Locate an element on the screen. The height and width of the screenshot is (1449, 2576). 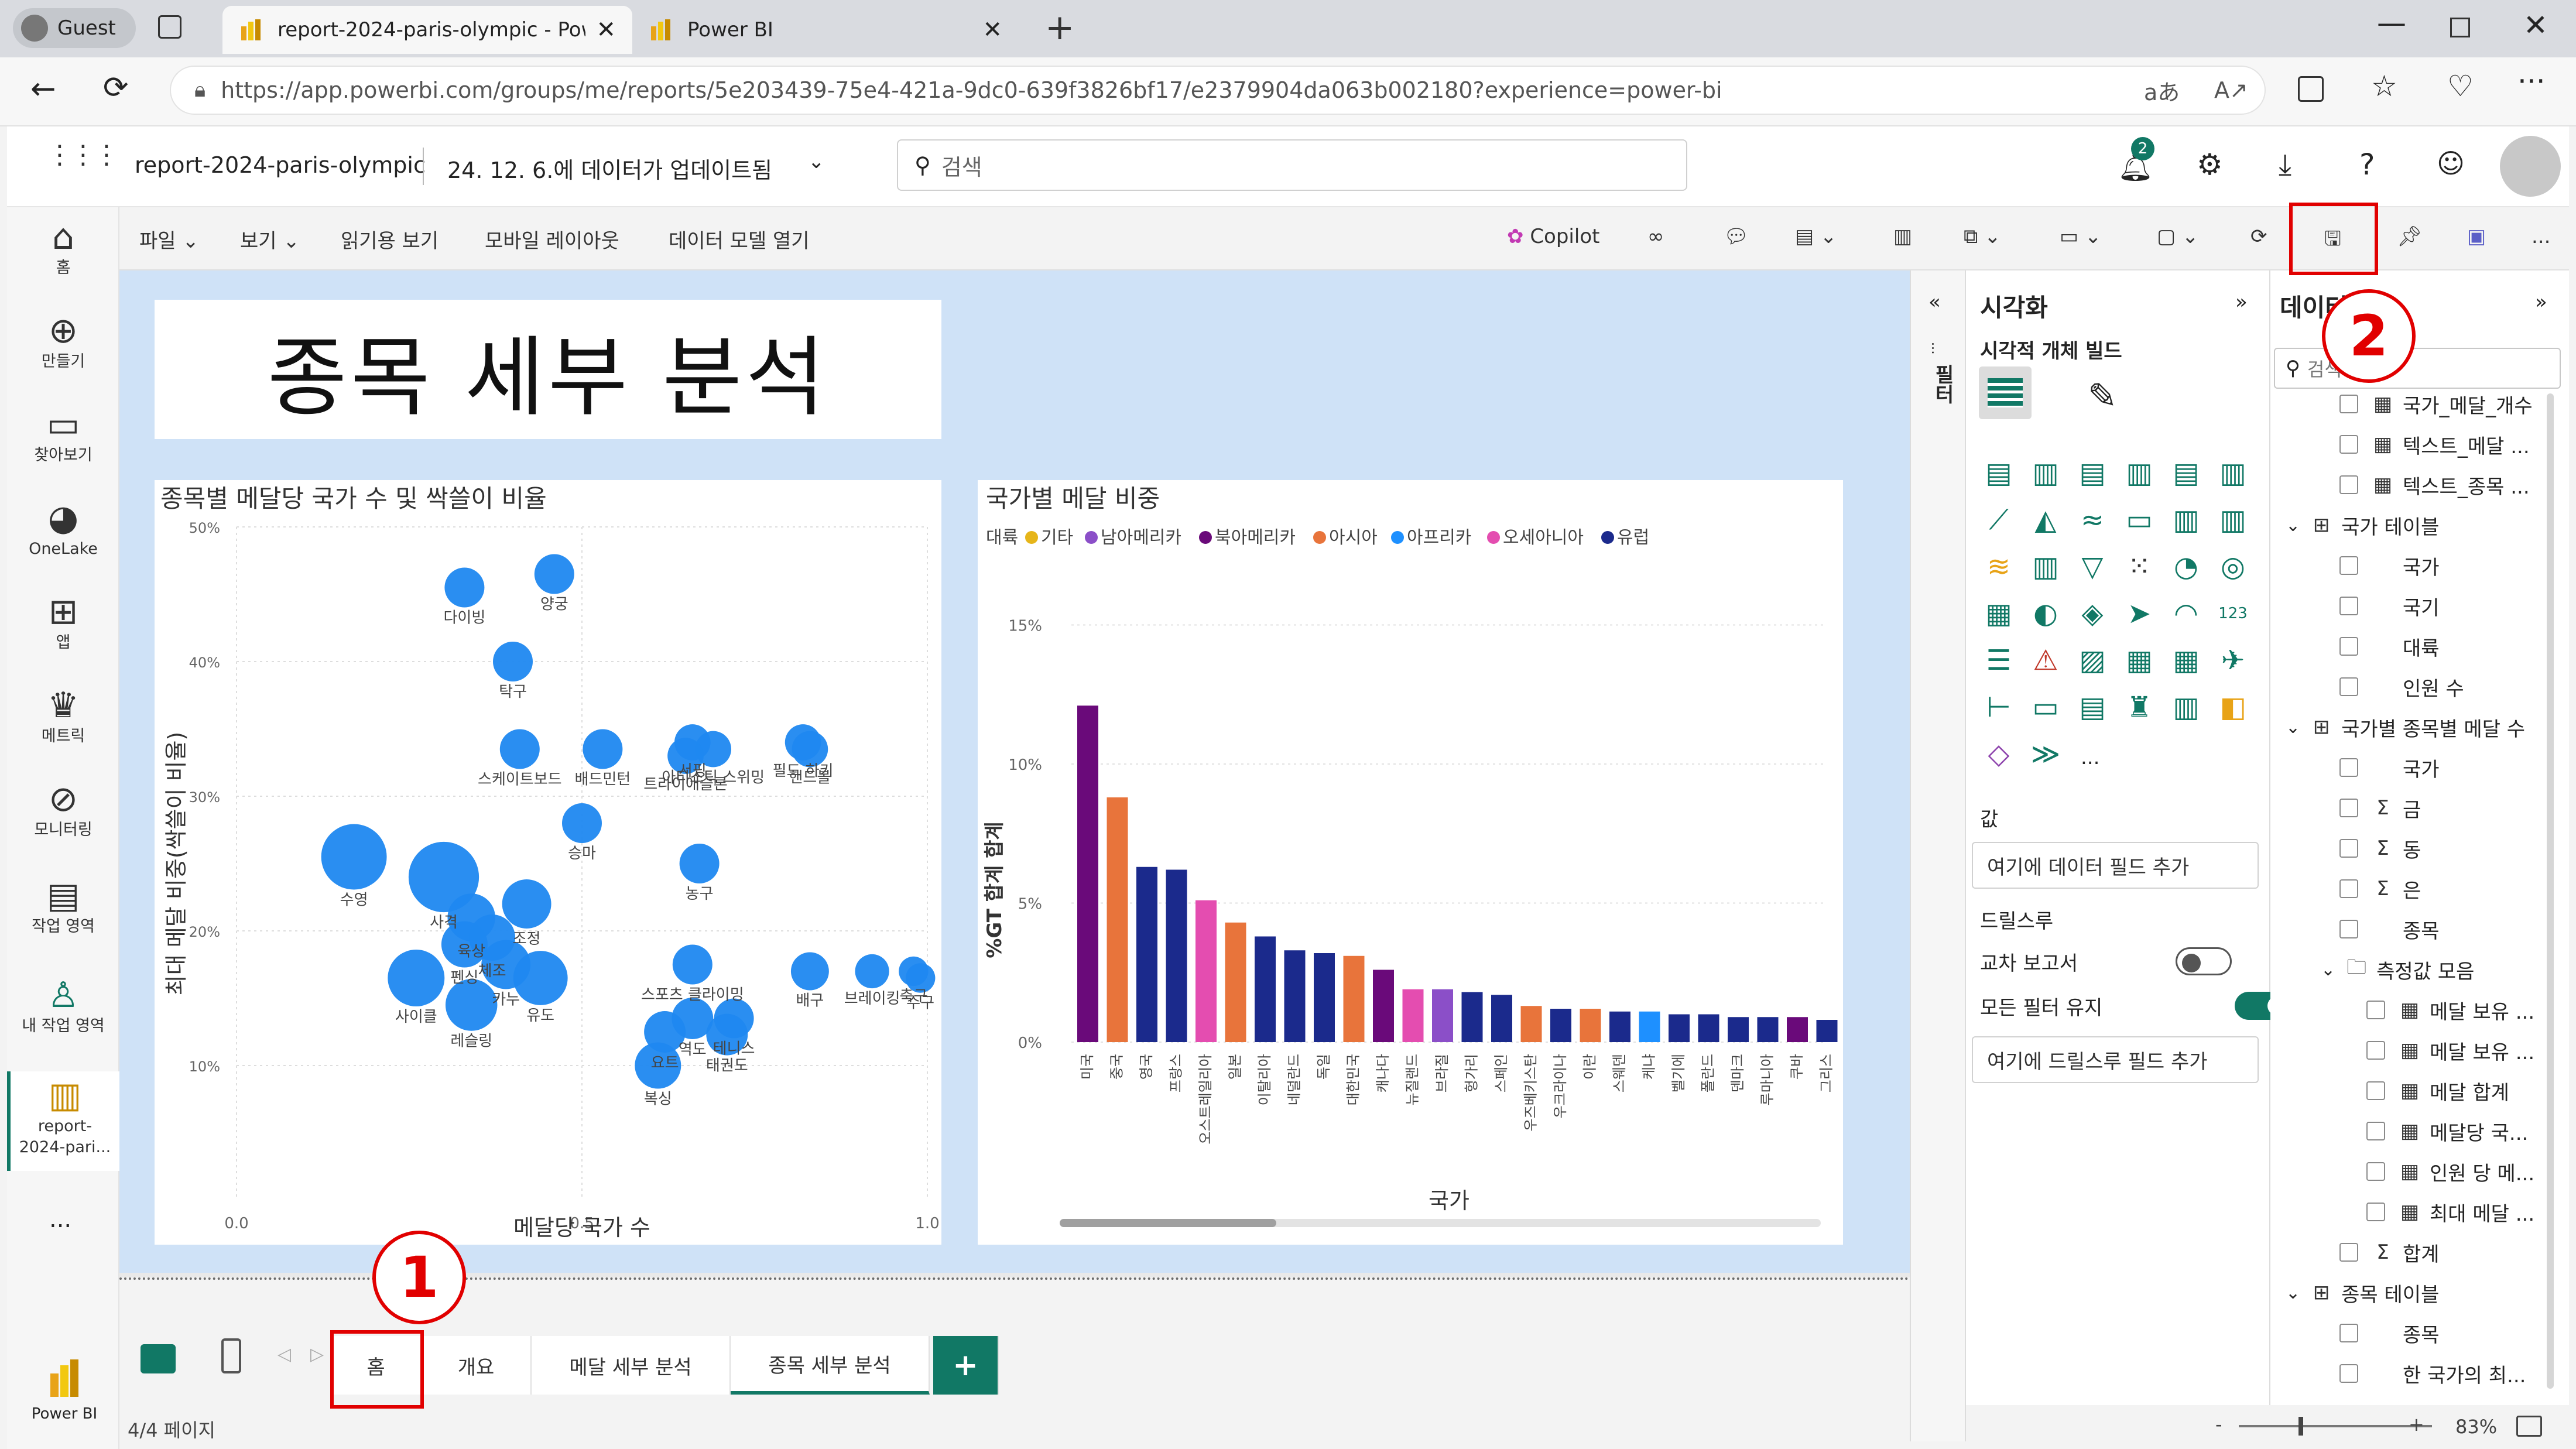
visual-type-icon: ◔ is located at coordinates (2186, 566).